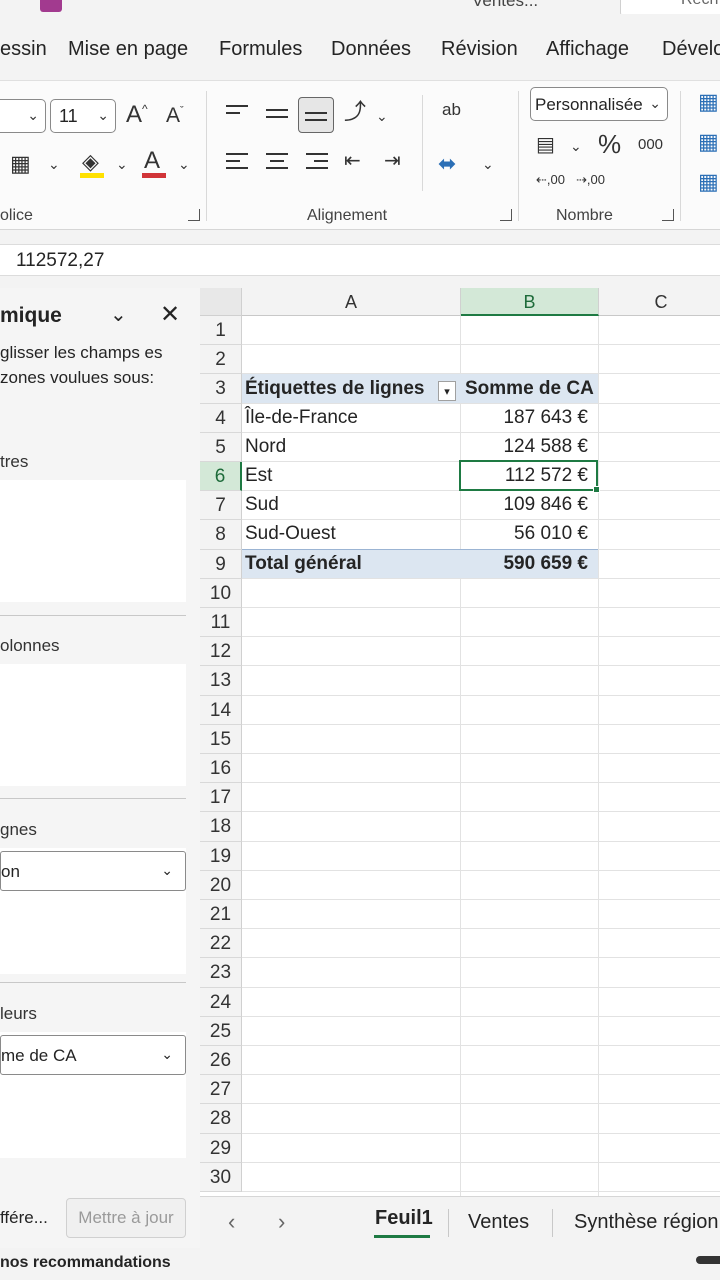 This screenshot has width=720, height=1280. I want to click on tab-donnees: Données, so click(371, 49).